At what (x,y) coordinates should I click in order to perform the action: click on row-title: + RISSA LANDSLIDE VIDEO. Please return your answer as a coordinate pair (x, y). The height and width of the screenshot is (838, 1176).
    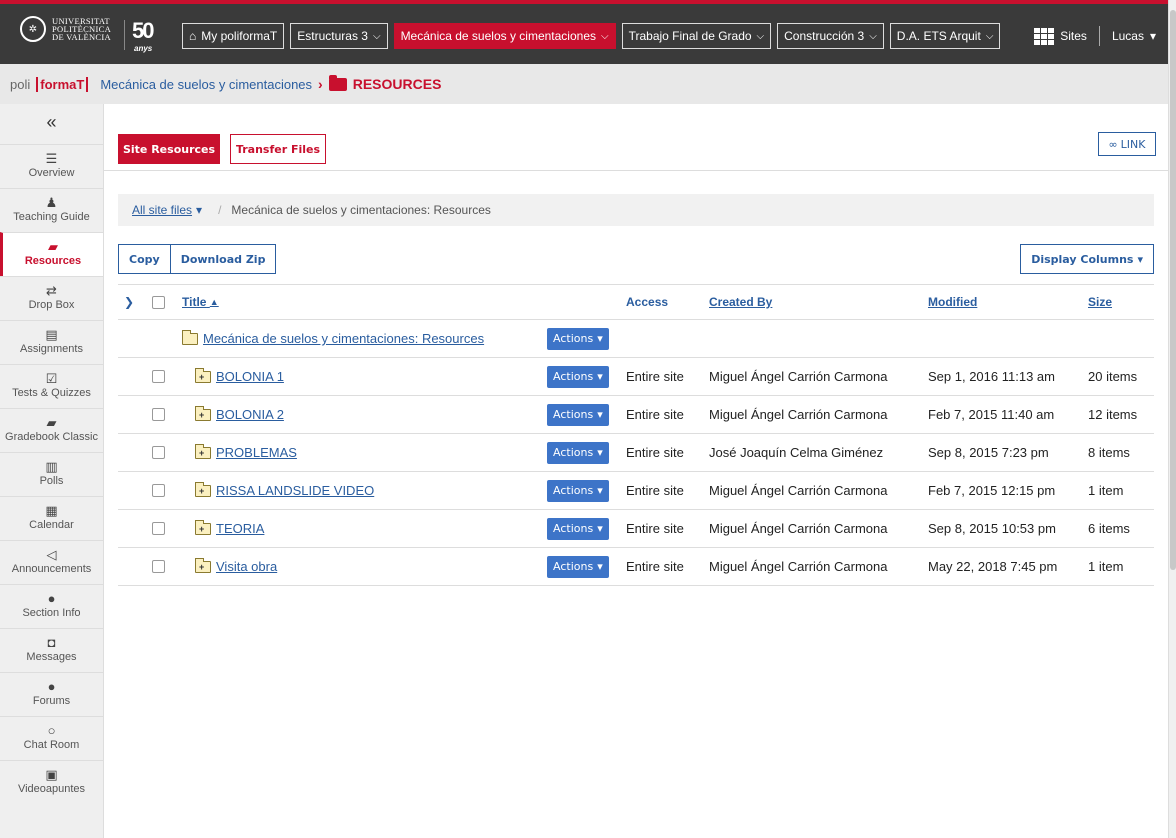
    Looking at the image, I should click on (284, 490).